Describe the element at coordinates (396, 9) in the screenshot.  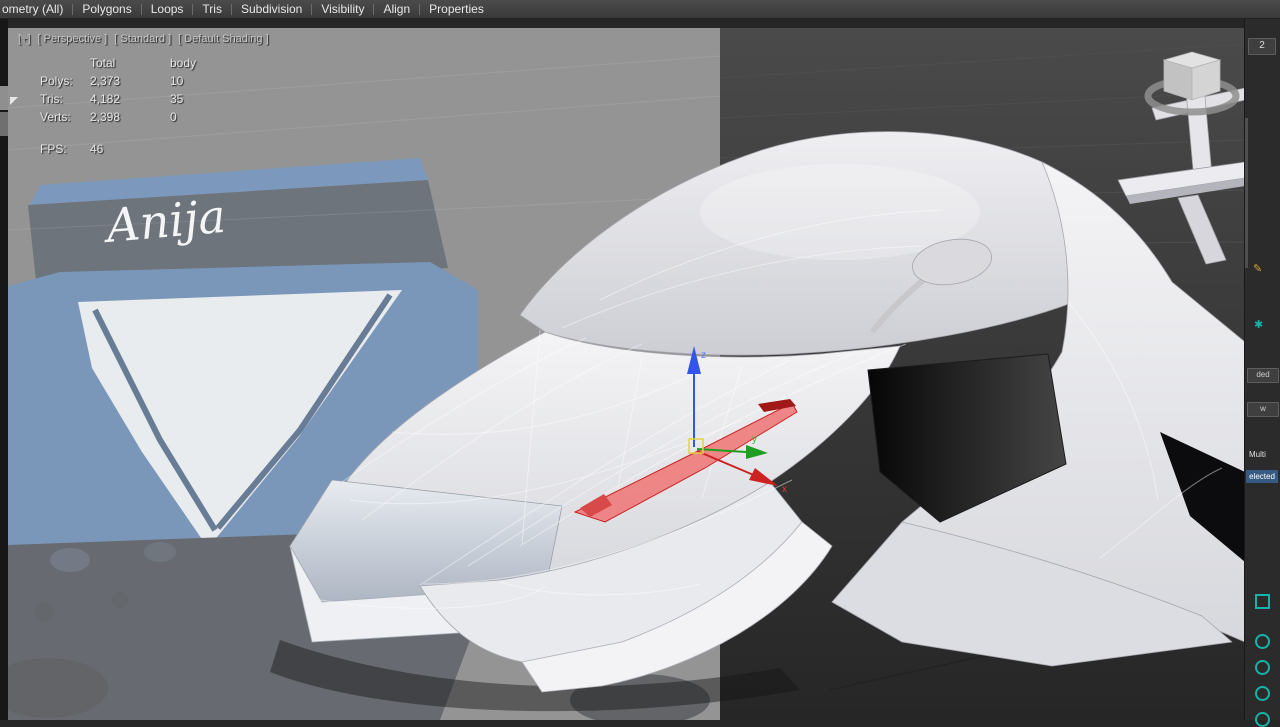
I see `menu-item-align: Align` at that location.